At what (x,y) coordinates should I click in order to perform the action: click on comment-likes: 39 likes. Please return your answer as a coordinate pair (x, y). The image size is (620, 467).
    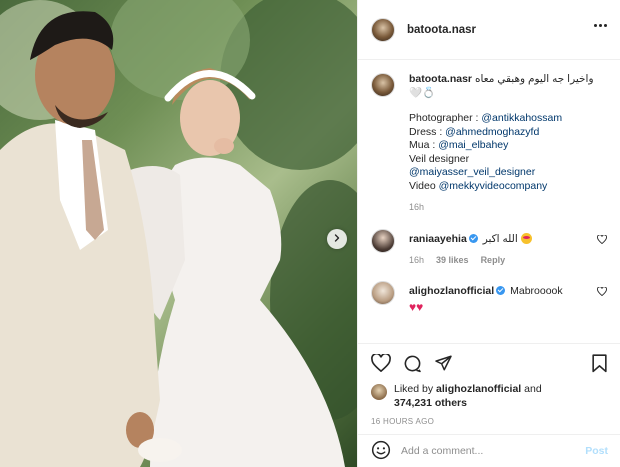
    Looking at the image, I should click on (452, 260).